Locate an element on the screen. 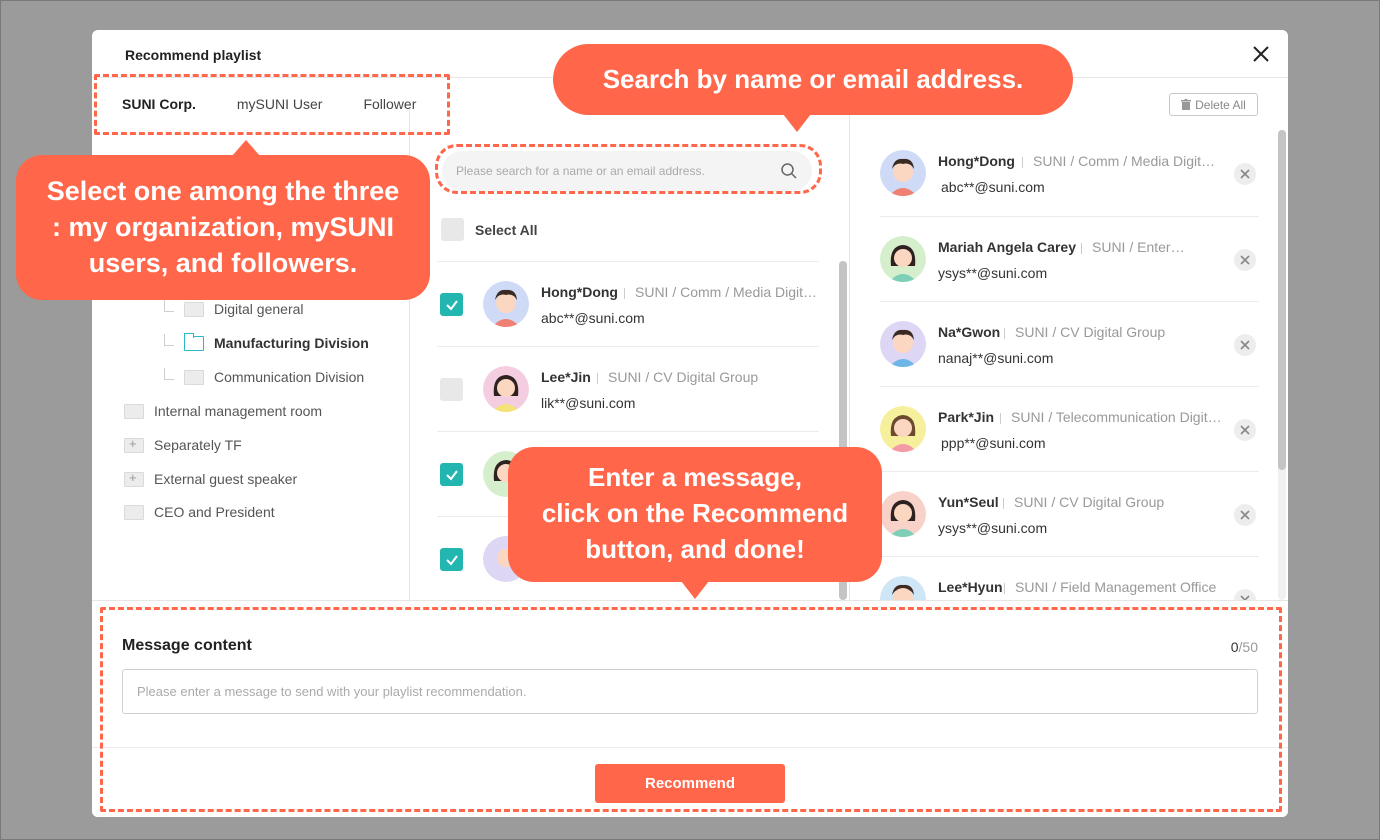  callout-text: Select one among the three is located at coordinates (223, 191).